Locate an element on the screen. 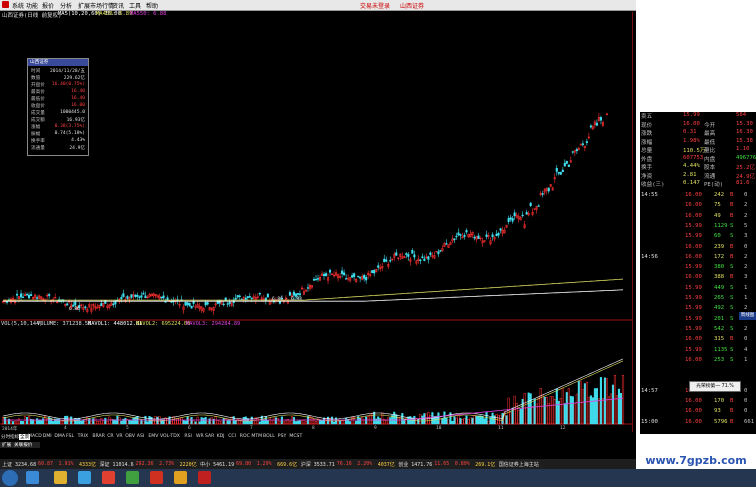  indicator-tab: CR is located at coordinates (110, 436).